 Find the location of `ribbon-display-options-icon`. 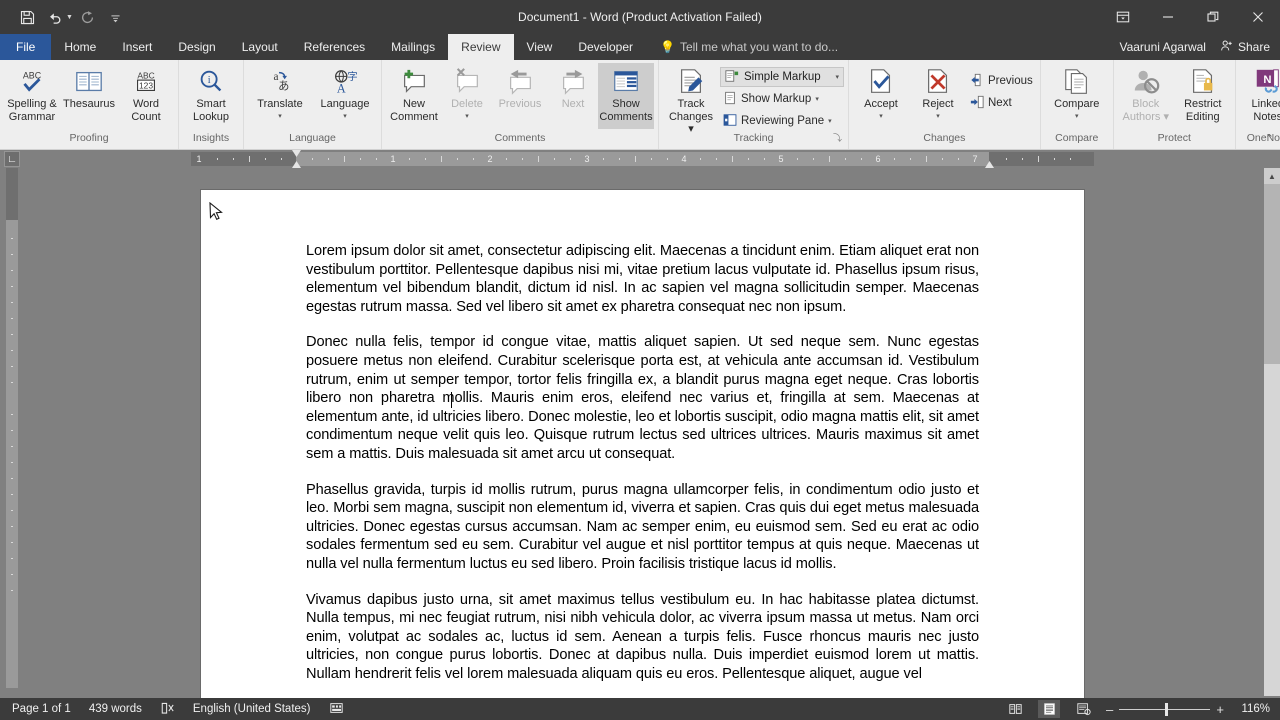

ribbon-display-options-icon is located at coordinates (1122, 17).